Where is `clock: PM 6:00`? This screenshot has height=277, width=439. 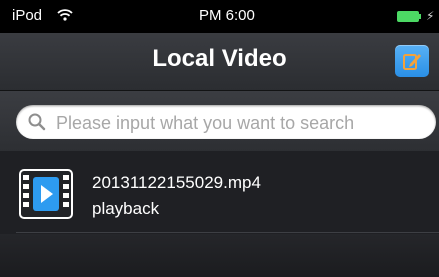
clock: PM 6:00 is located at coordinates (227, 15).